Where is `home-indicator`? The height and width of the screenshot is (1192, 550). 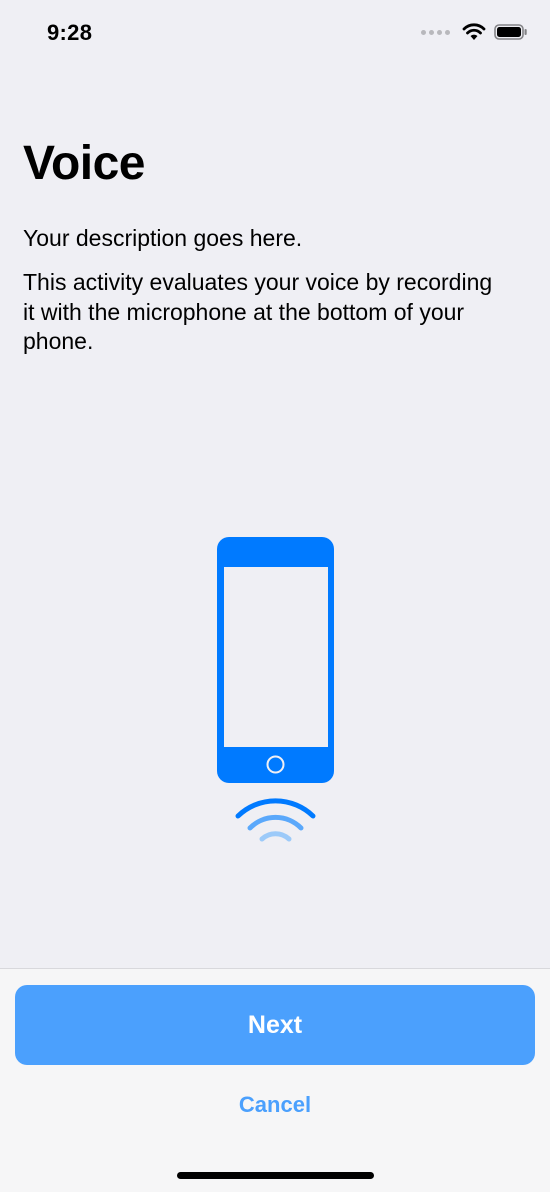 home-indicator is located at coordinates (275, 1175).